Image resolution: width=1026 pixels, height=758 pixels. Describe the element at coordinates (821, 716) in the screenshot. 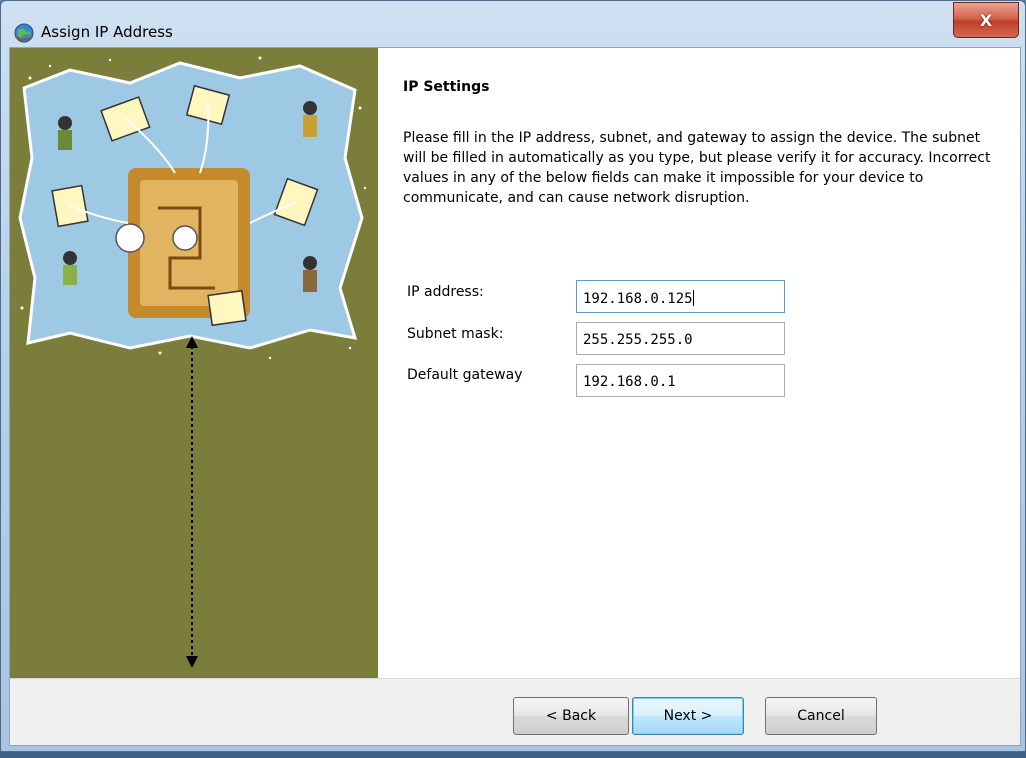

I see `cancel-button: Cancel` at that location.